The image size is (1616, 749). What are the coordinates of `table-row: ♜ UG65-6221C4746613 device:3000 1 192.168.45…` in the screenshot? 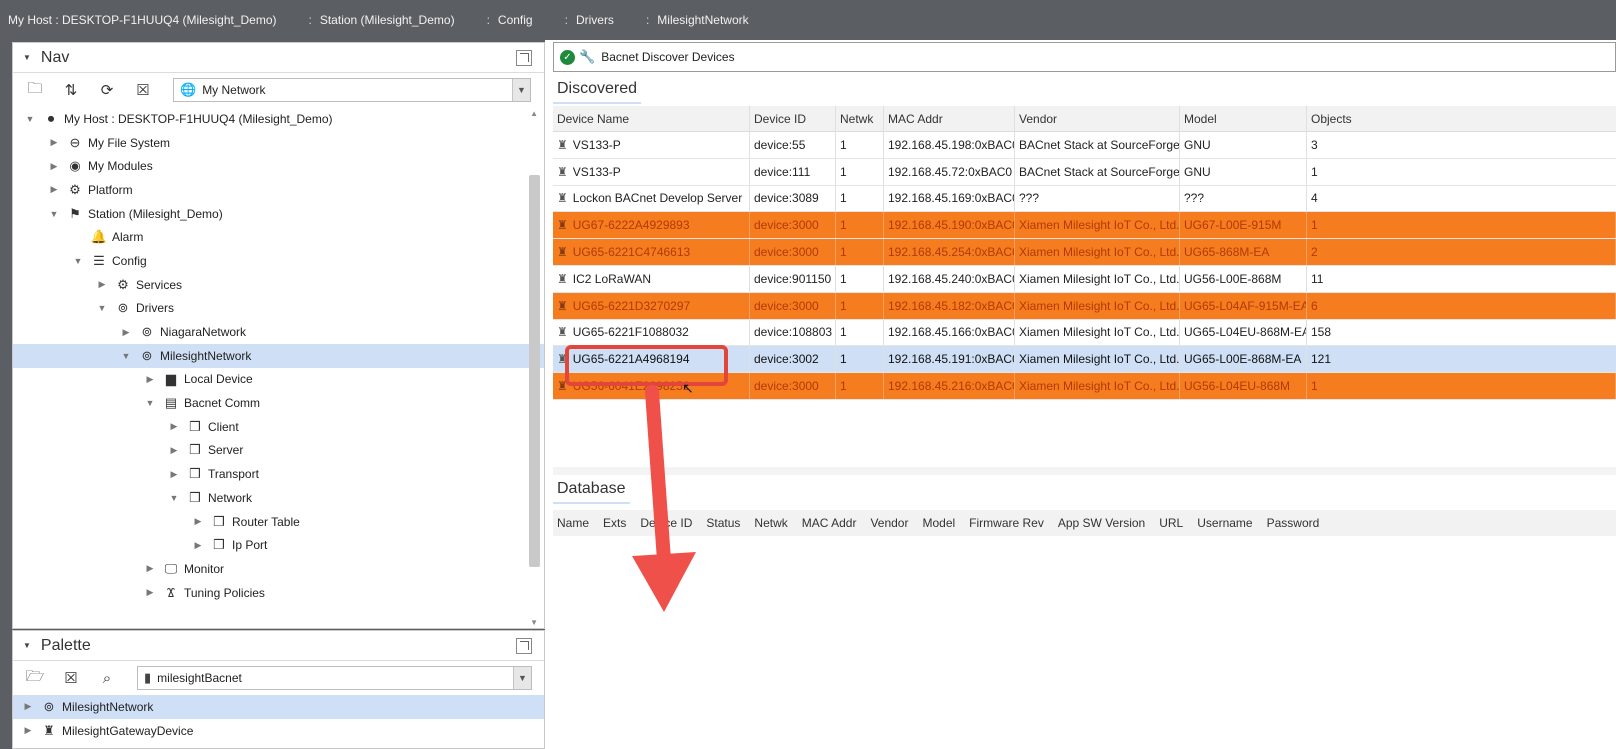 It's located at (1084, 252).